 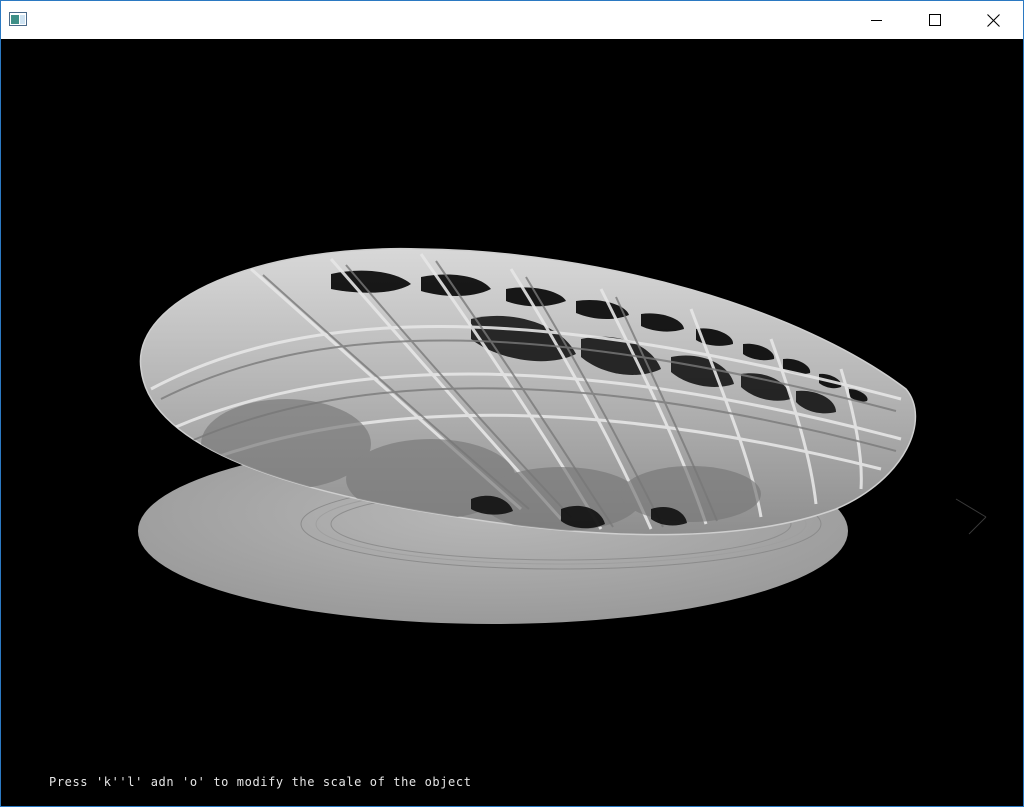 I want to click on app-icon, so click(x=18, y=19).